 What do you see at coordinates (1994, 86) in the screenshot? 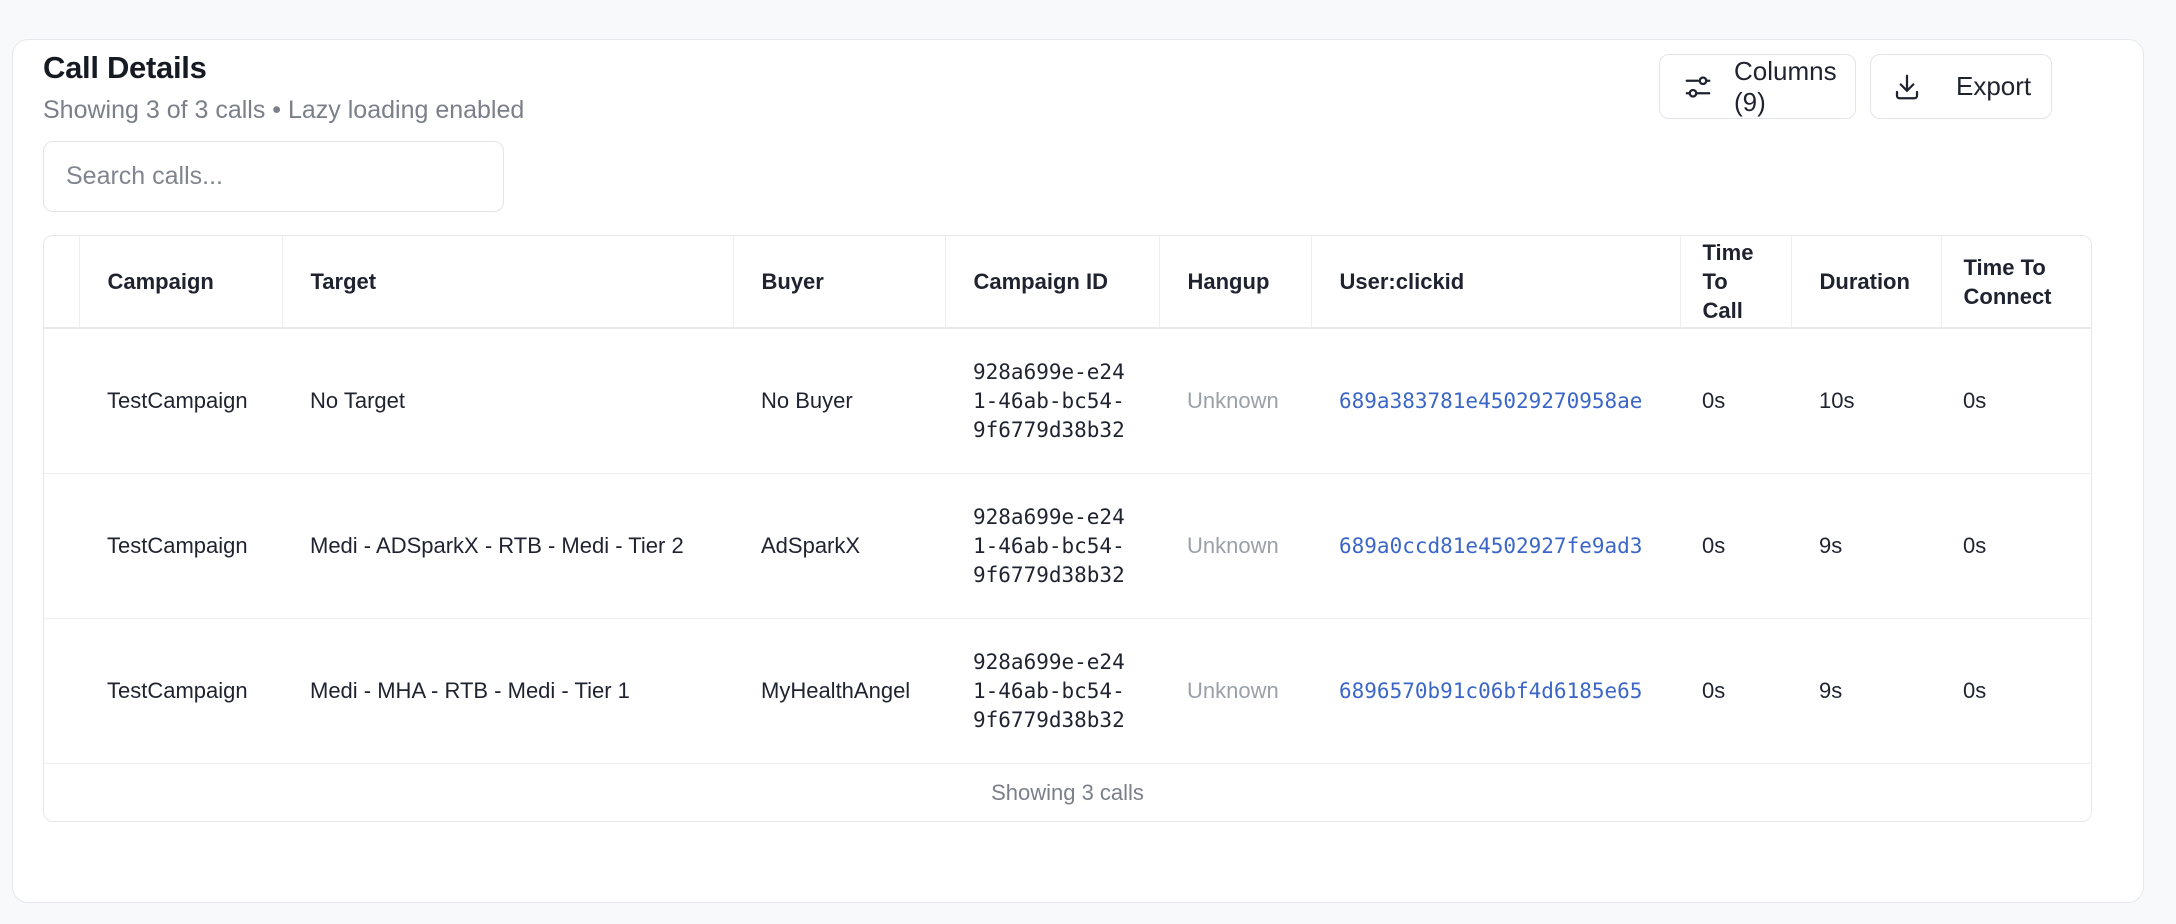
I see `export-button-label: Export` at bounding box center [1994, 86].